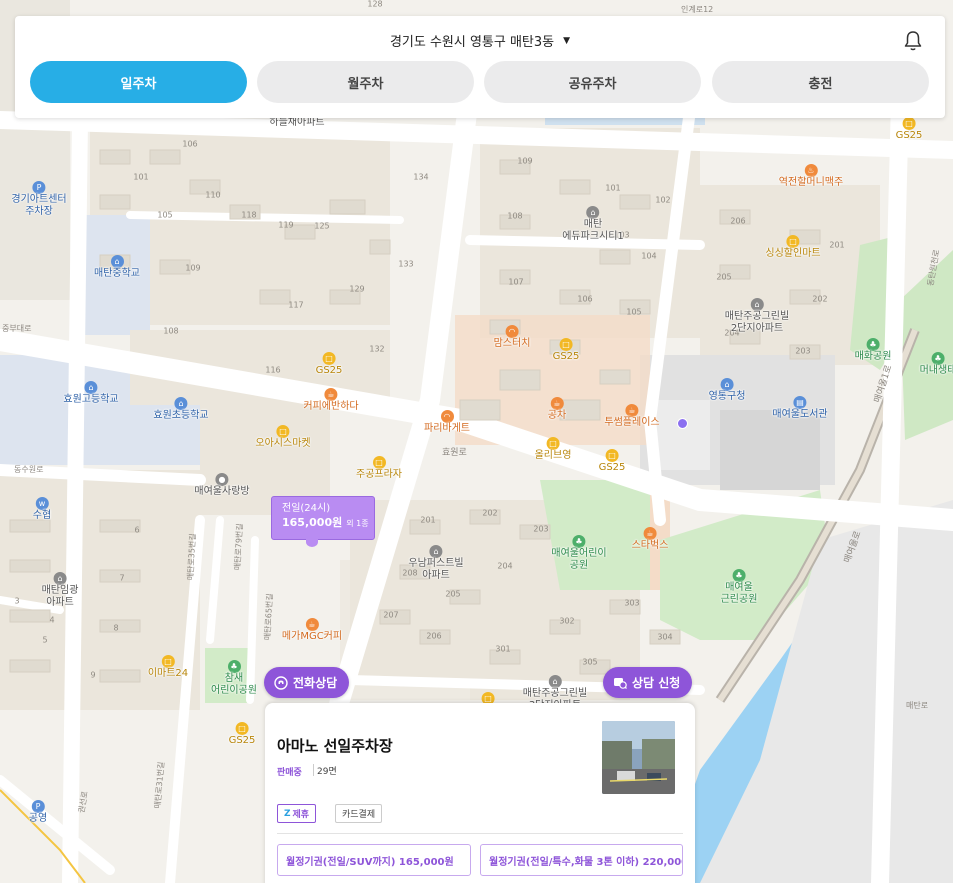  What do you see at coordinates (516, 282) in the screenshot?
I see `building-number: 107` at bounding box center [516, 282].